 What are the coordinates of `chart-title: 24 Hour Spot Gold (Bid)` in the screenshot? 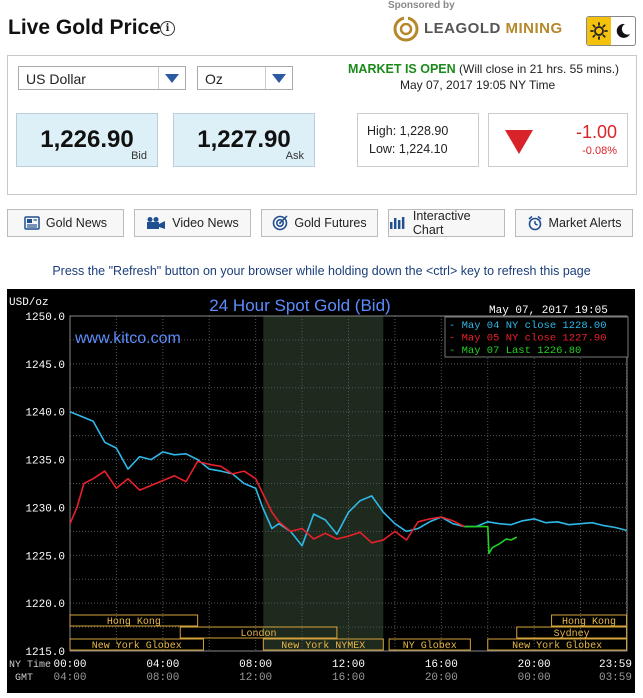 It's located at (299, 305).